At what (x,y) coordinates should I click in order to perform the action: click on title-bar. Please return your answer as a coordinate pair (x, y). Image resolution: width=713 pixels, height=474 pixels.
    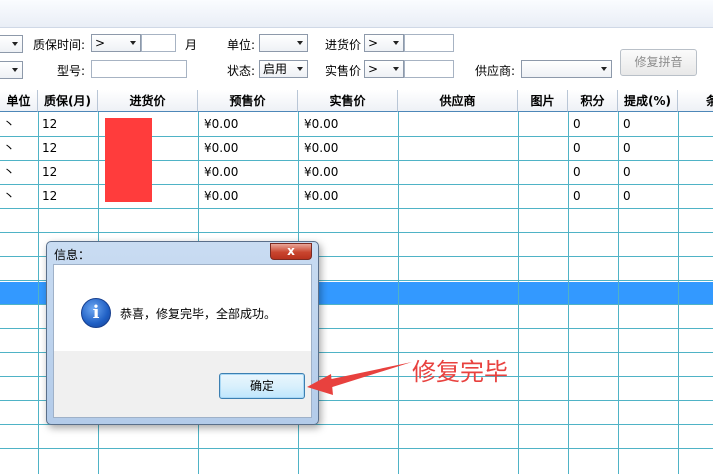
    Looking at the image, I should click on (356, 14).